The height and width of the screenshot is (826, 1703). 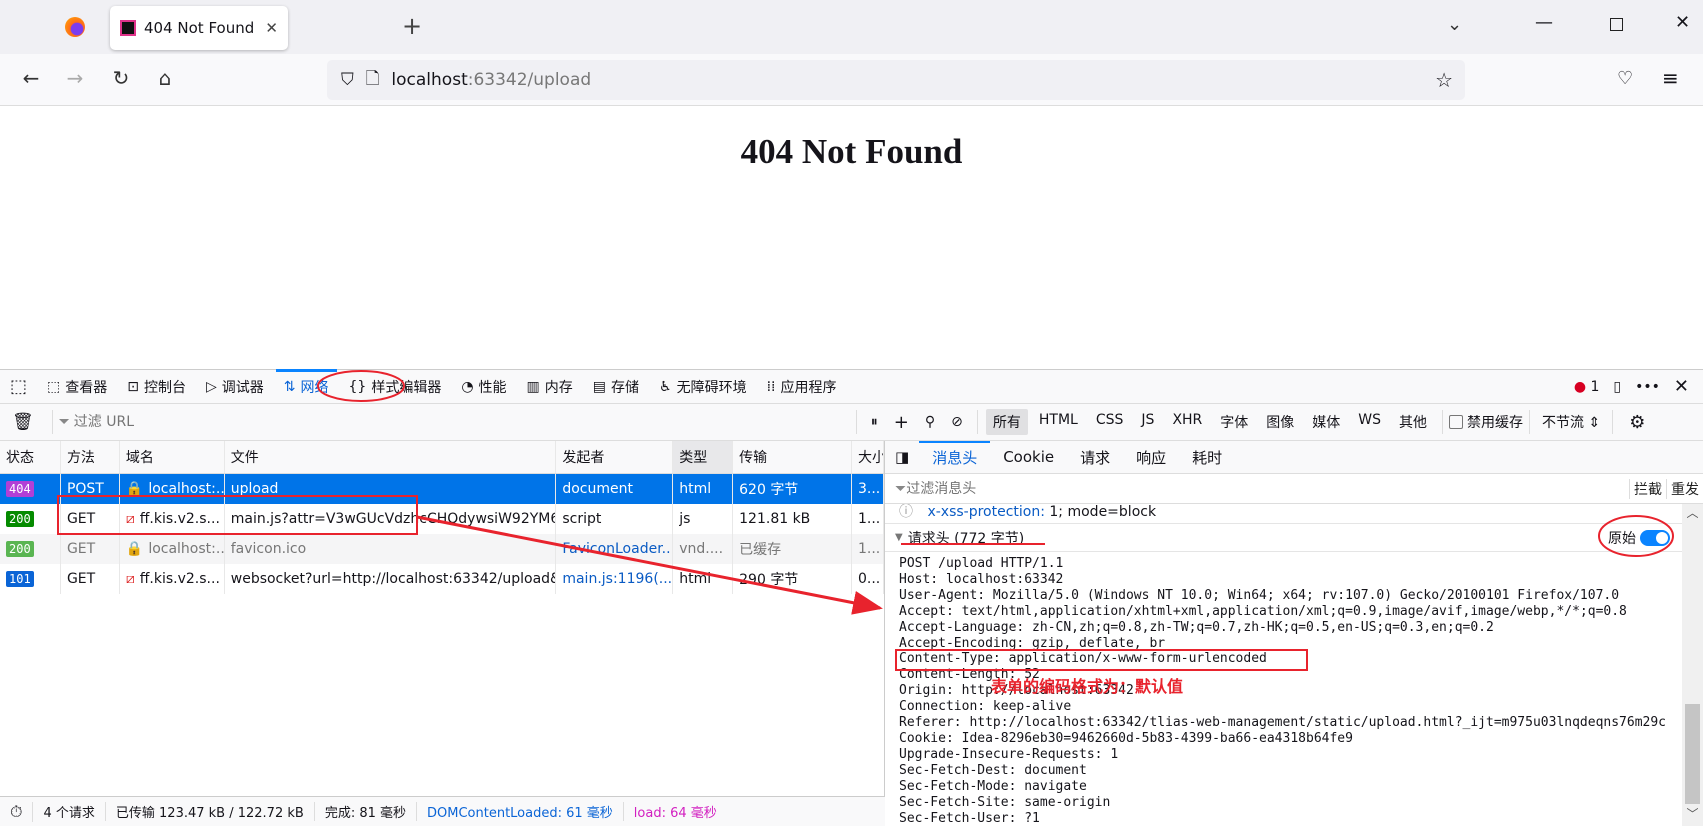 I want to click on column-header: 域名, so click(x=172, y=457).